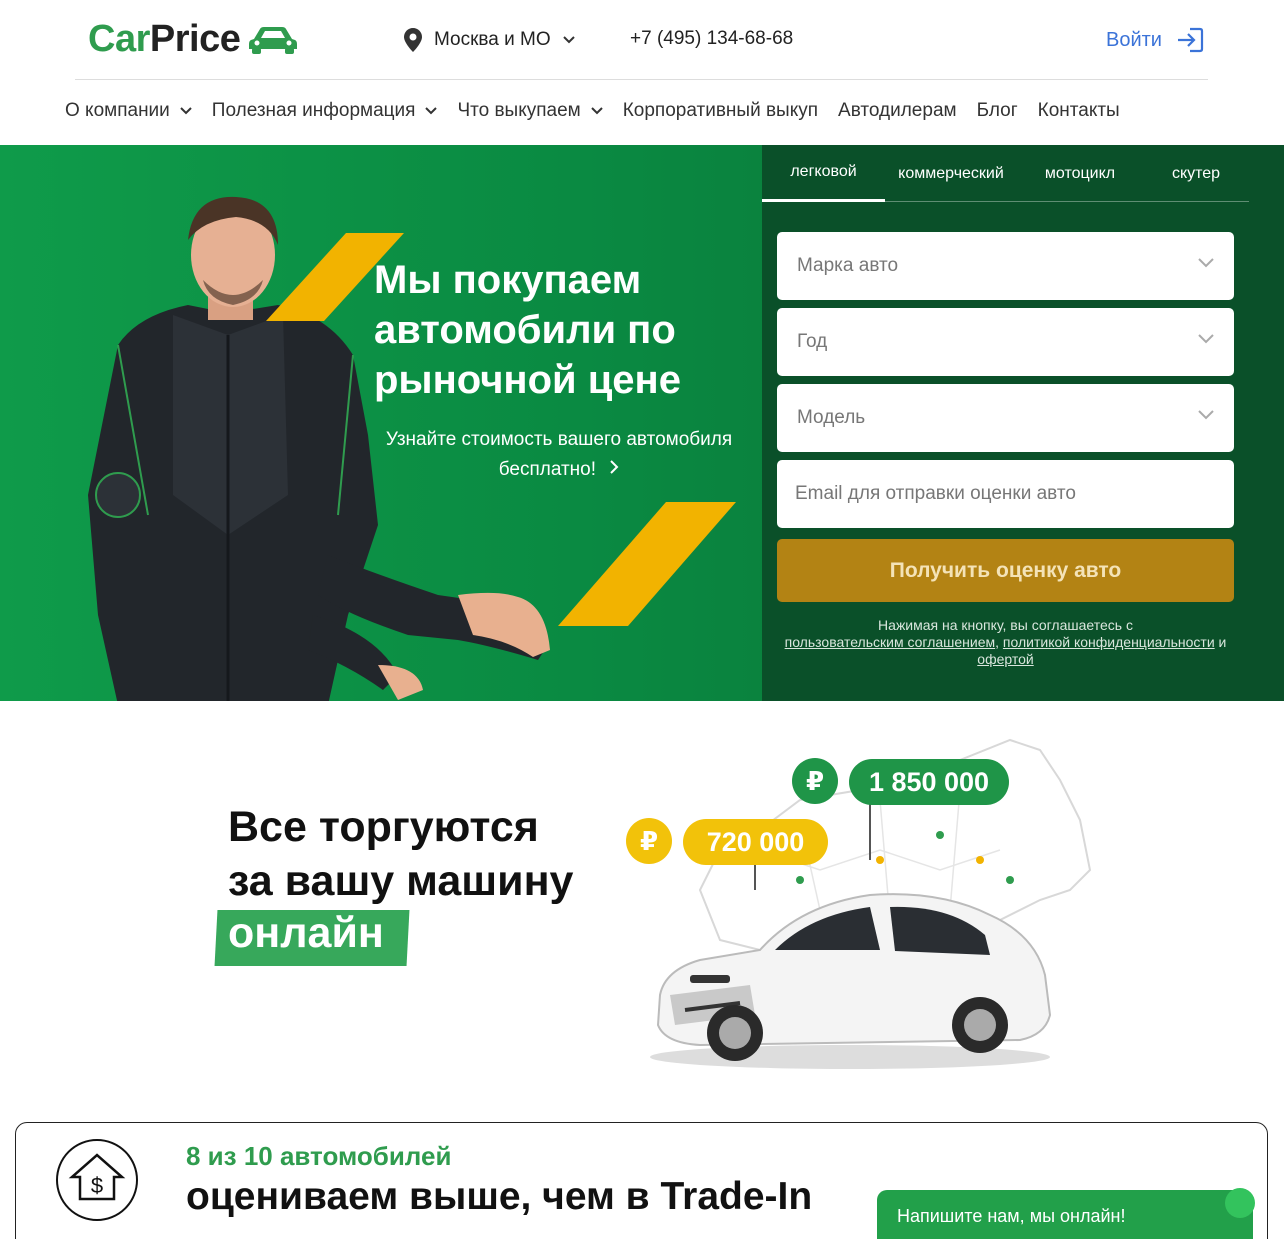 Image resolution: width=1284 pixels, height=1239 pixels. What do you see at coordinates (1080, 173) in the screenshot?
I see `tab-motorcycle: мотоцикл` at bounding box center [1080, 173].